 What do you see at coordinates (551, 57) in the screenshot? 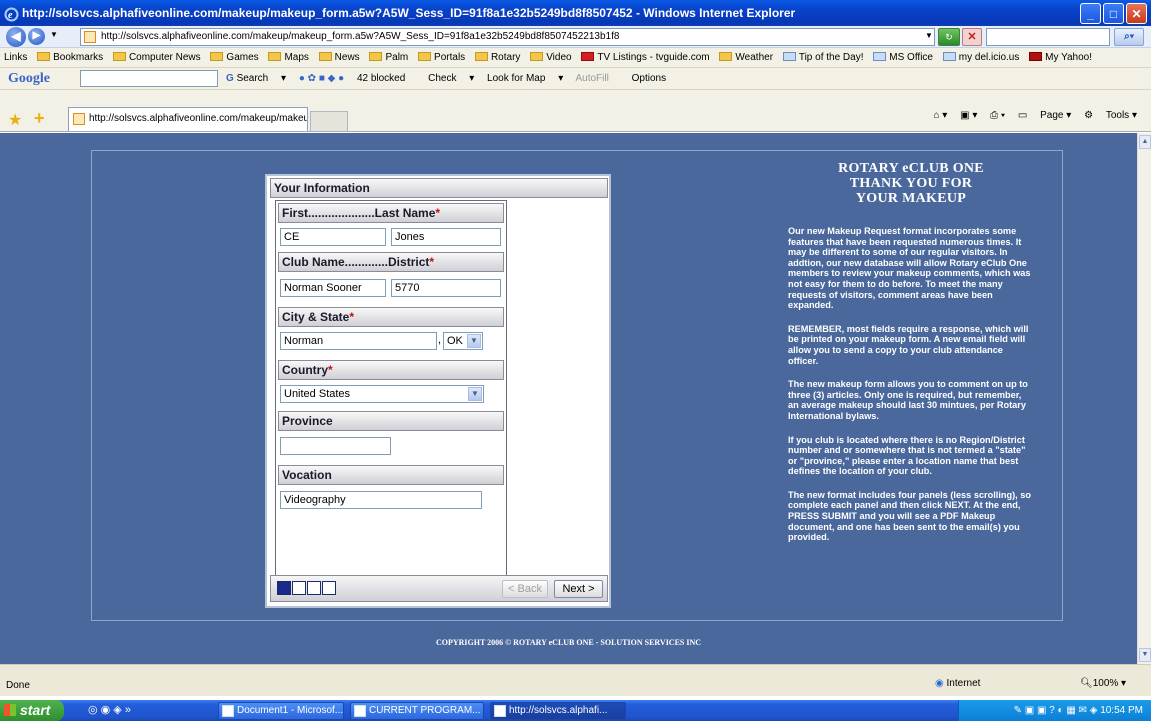
I see `link-video: Video` at bounding box center [551, 57].